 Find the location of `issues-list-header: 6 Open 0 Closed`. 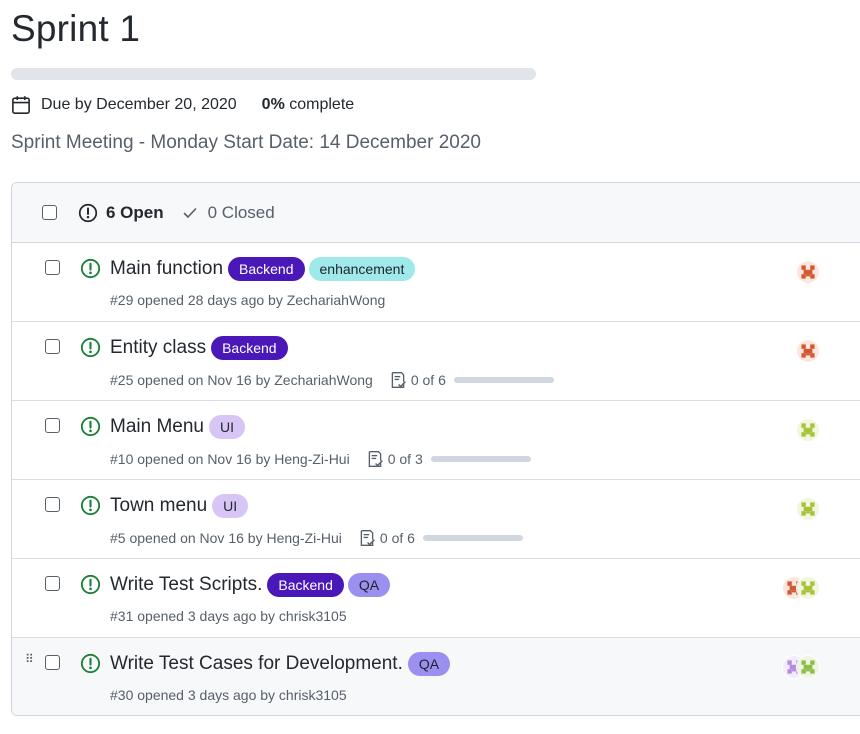

issues-list-header: 6 Open 0 Closed is located at coordinates (436, 213).